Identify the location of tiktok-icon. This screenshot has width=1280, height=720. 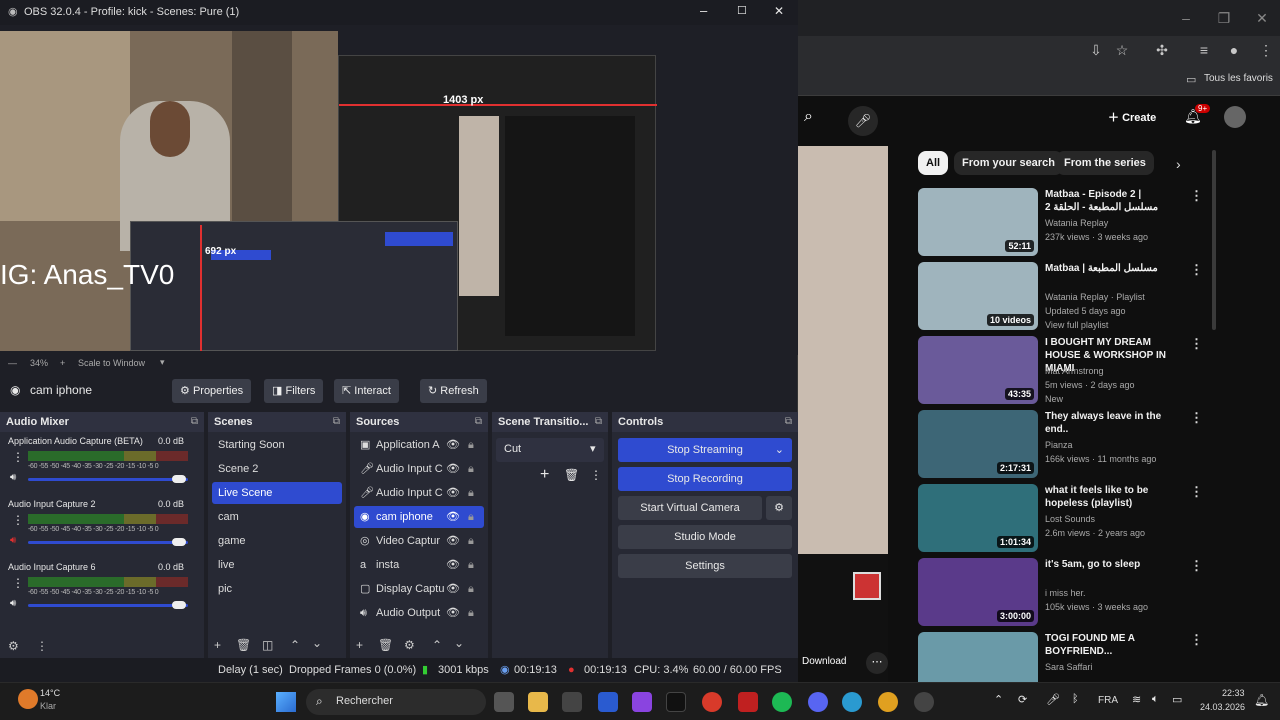
(676, 702).